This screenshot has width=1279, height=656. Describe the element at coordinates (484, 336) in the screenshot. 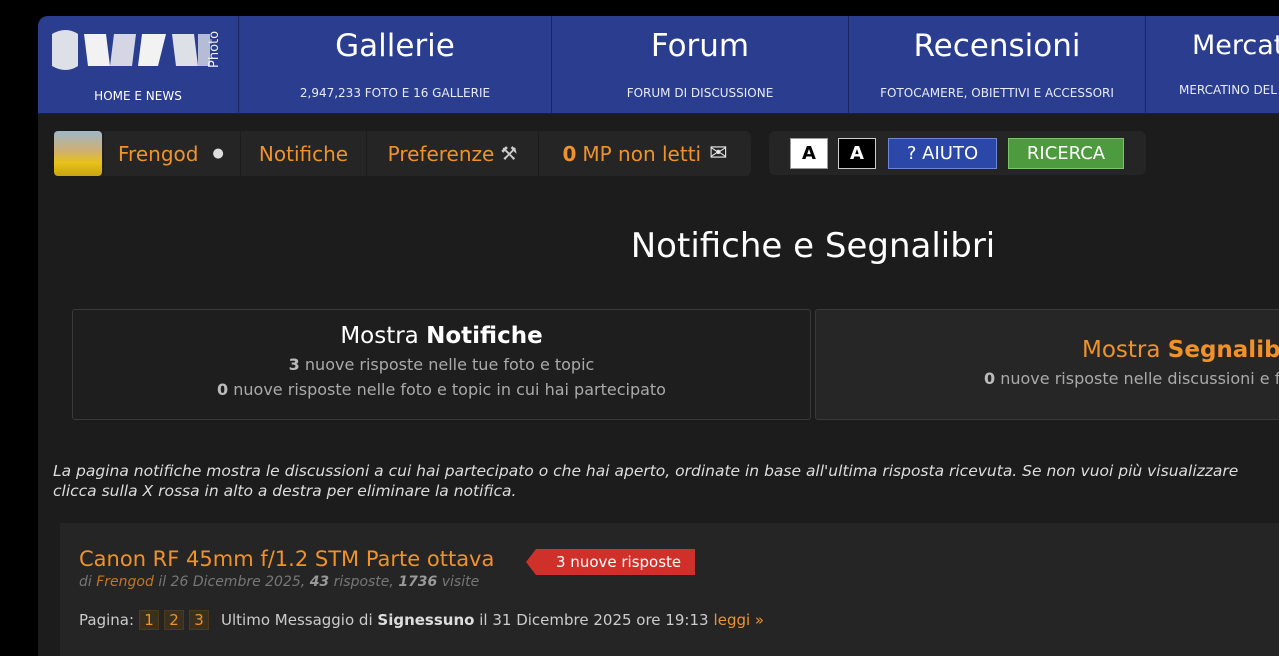

I see `panel-title-bold: Notifiche` at that location.